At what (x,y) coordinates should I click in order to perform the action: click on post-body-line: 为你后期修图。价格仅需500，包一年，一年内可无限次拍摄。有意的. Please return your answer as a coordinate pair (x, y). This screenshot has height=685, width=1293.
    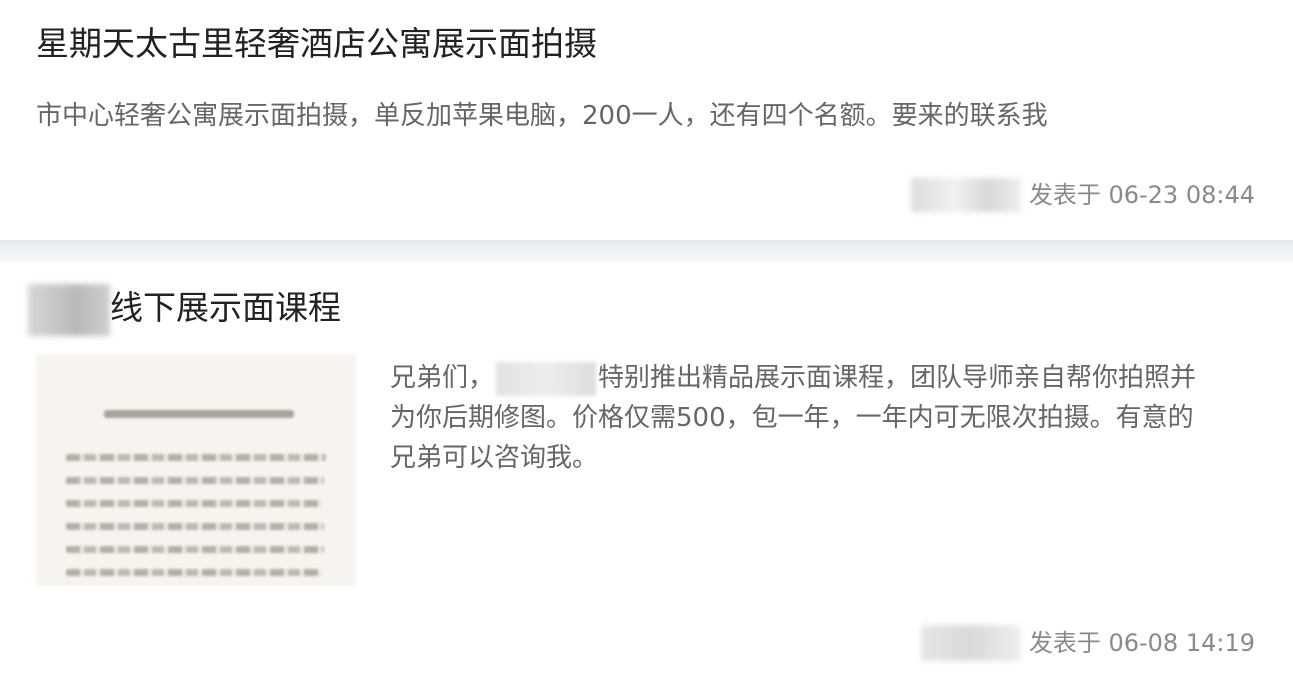
    Looking at the image, I should click on (792, 418).